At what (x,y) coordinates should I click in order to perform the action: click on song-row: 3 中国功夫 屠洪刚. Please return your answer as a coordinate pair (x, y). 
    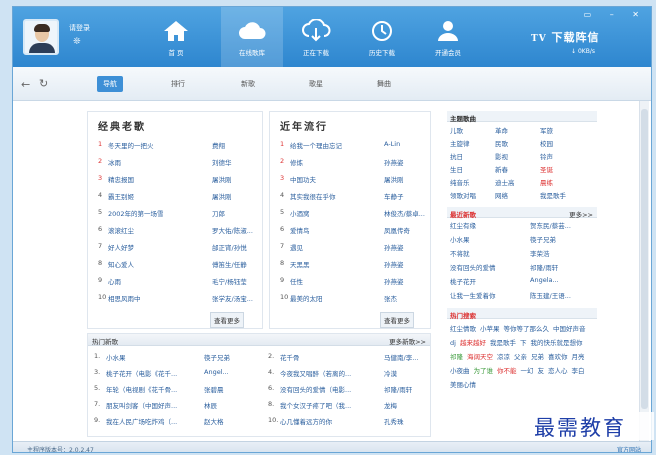
    Looking at the image, I should click on (355, 181).